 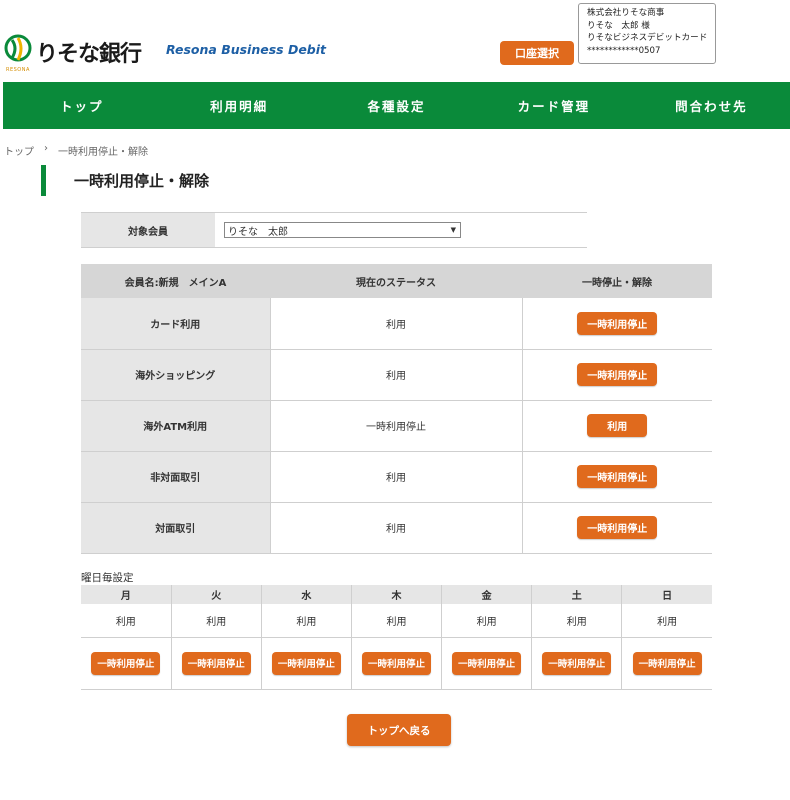 What do you see at coordinates (216, 594) in the screenshot?
I see `day-header: 火` at bounding box center [216, 594].